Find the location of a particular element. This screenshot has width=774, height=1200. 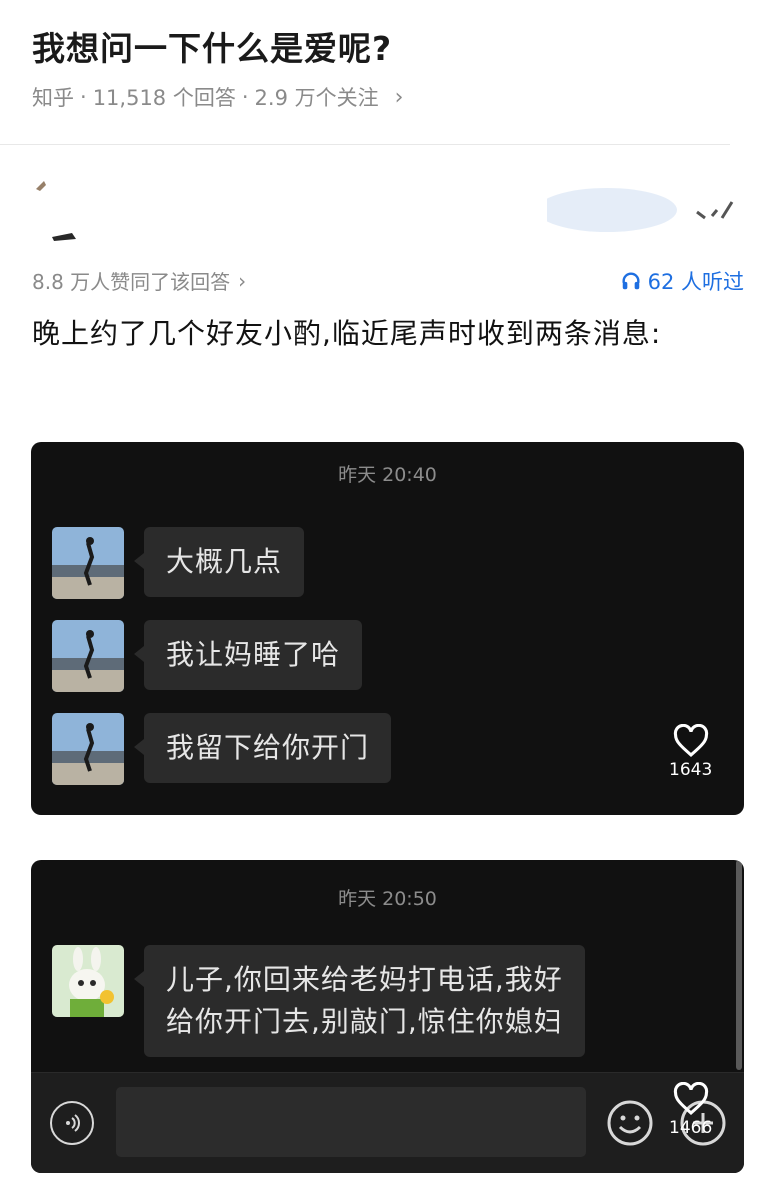

bunny-avatar is located at coordinates (88, 981).